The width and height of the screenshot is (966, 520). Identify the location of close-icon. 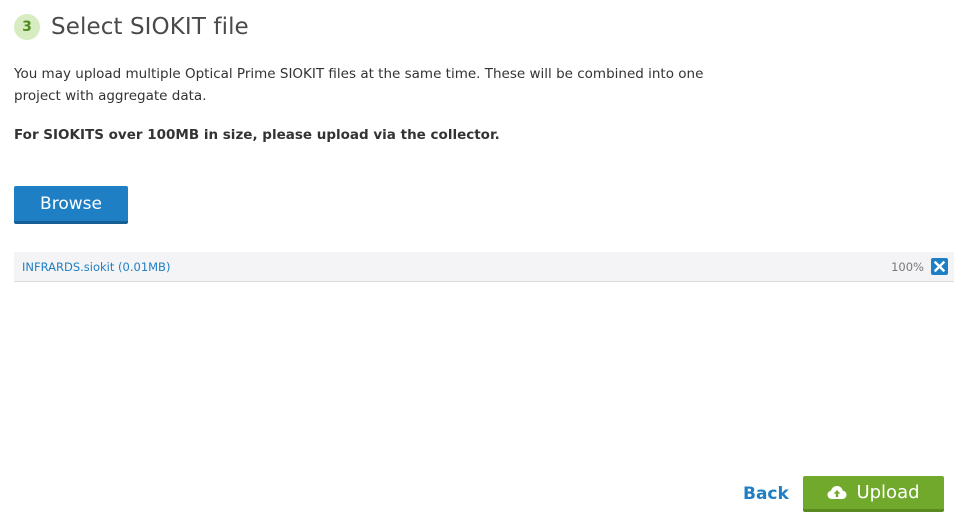
(939, 266).